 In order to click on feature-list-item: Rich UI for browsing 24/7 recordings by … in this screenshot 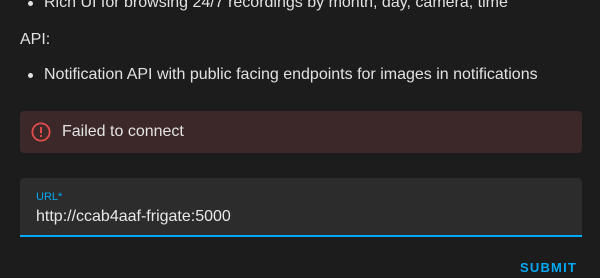, I will do `click(268, 6)`.